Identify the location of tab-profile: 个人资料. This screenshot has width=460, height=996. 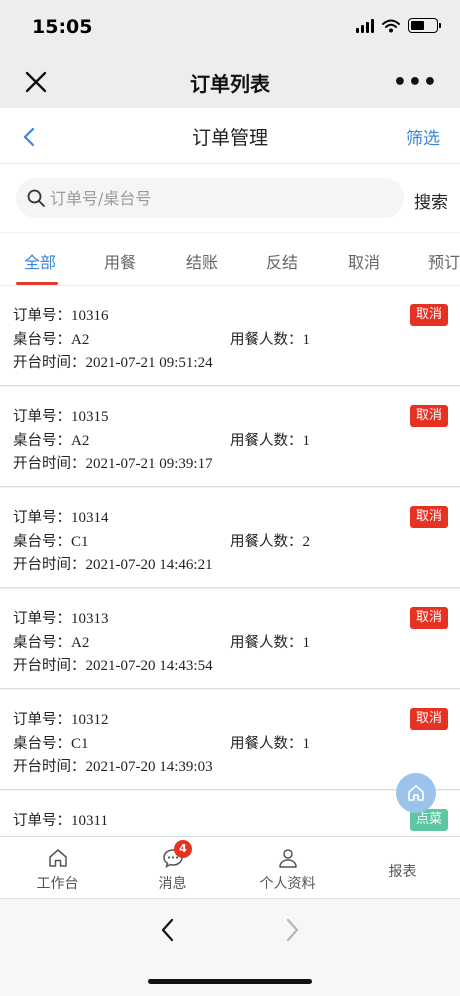
(287, 868).